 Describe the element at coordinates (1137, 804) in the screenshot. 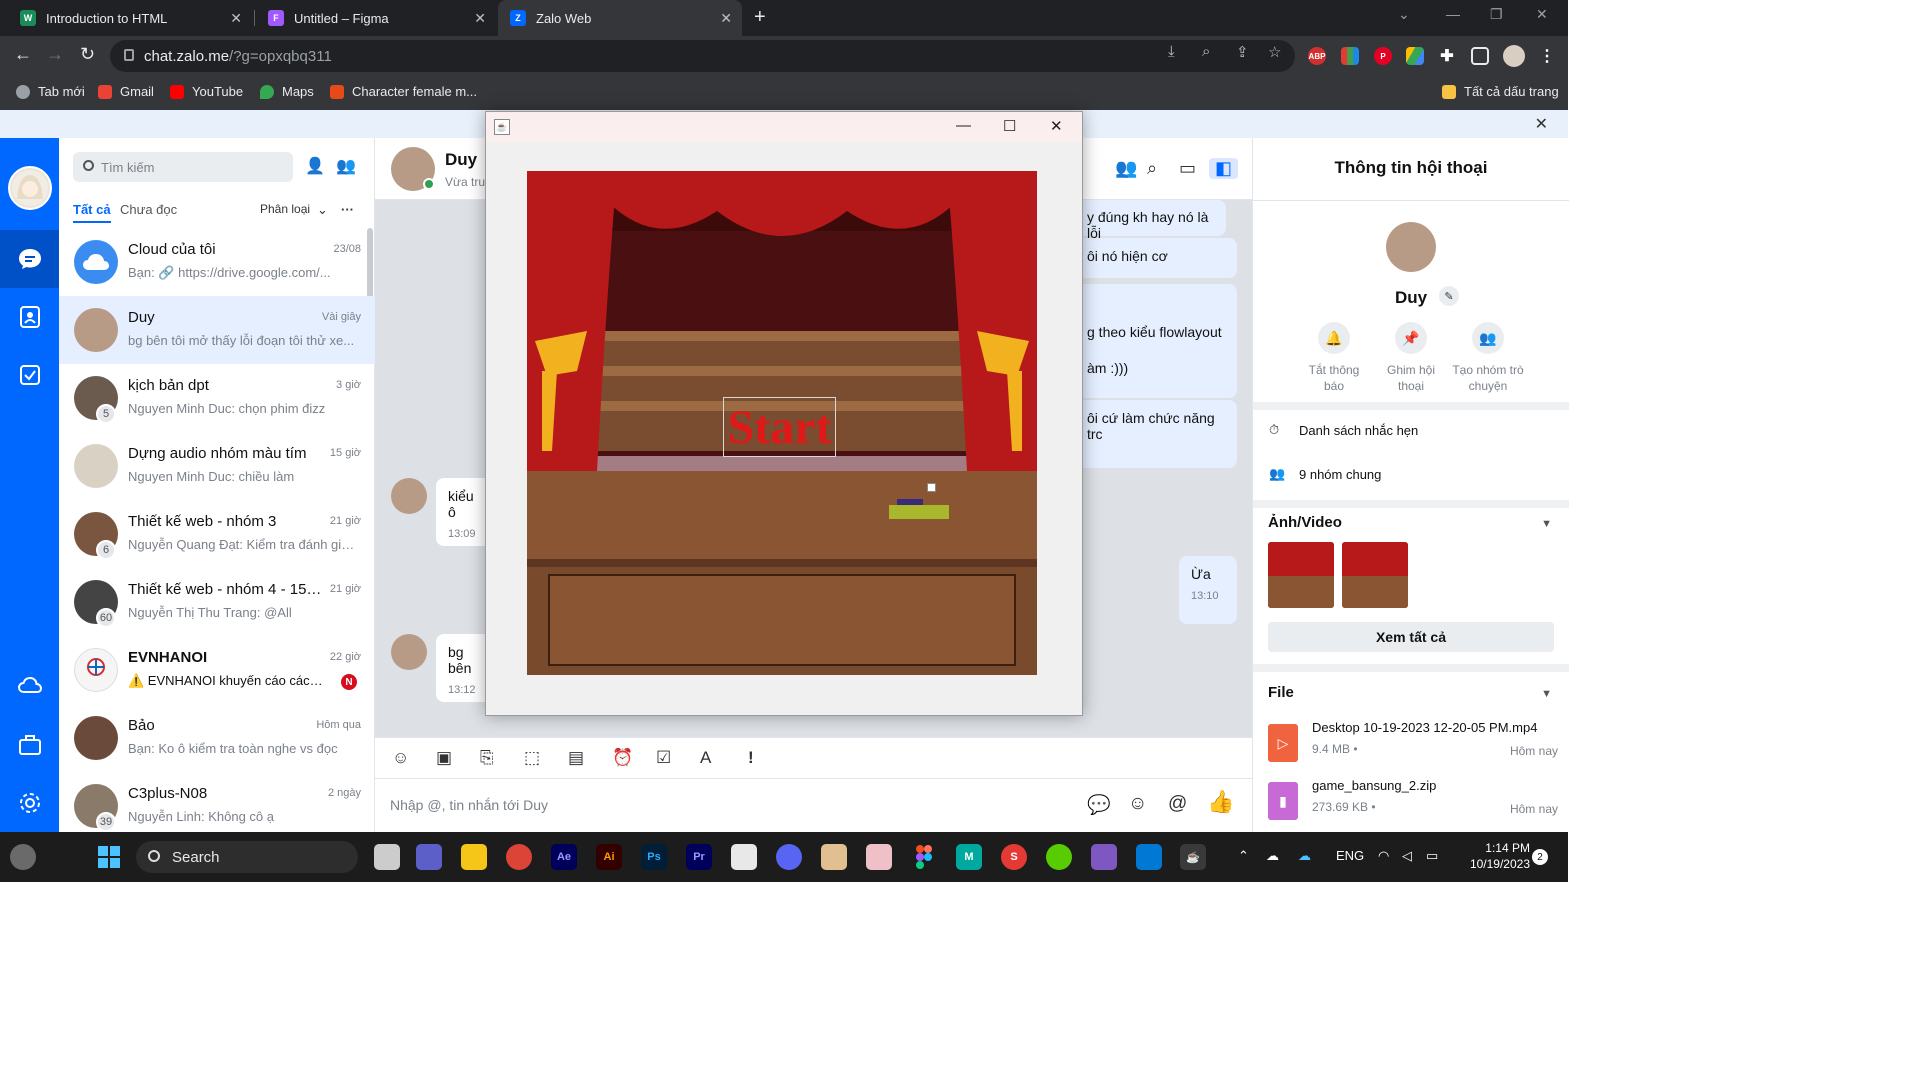

I see `emoji-icon: ☺` at that location.